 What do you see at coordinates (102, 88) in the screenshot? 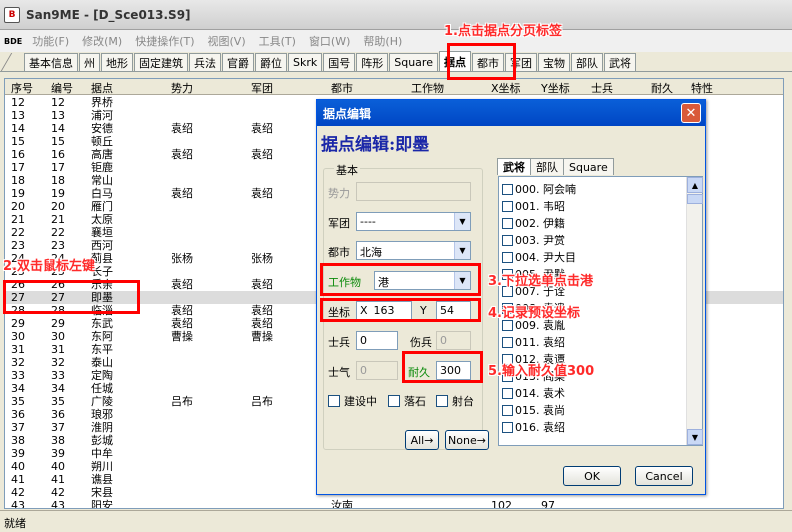
I see `col-stronghold: 据点` at bounding box center [102, 88].